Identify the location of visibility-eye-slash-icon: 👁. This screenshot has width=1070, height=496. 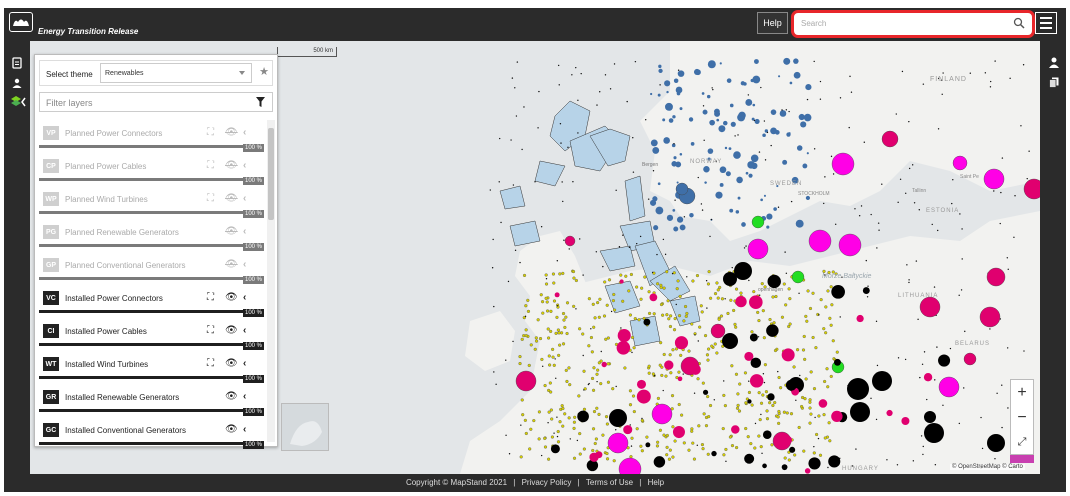
(231, 231).